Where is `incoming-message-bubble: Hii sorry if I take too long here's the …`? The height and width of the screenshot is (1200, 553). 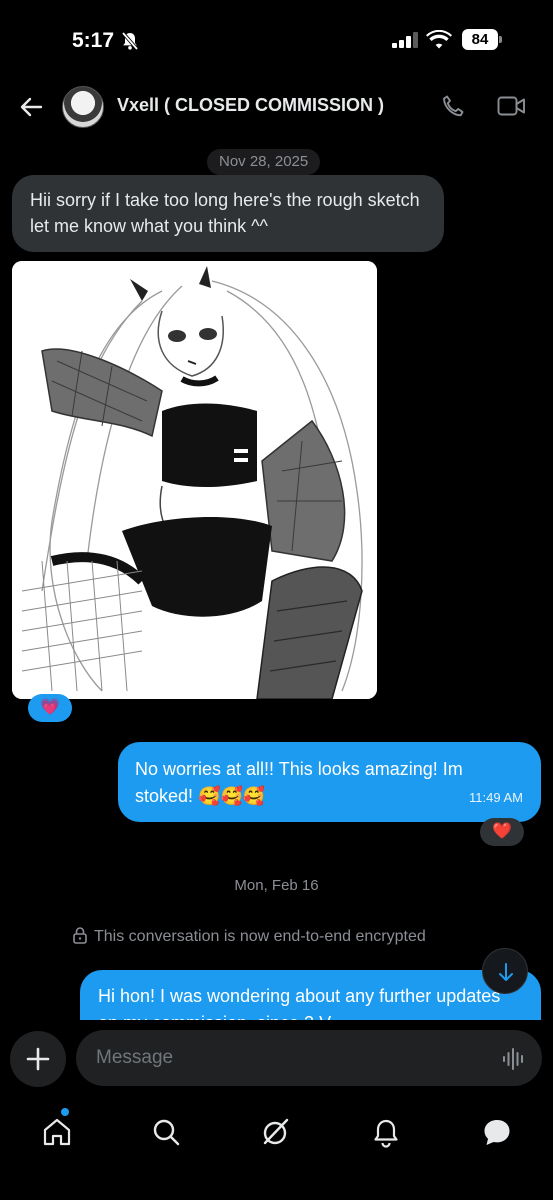
incoming-message-bubble: Hii sorry if I take too long here's the … is located at coordinates (228, 213).